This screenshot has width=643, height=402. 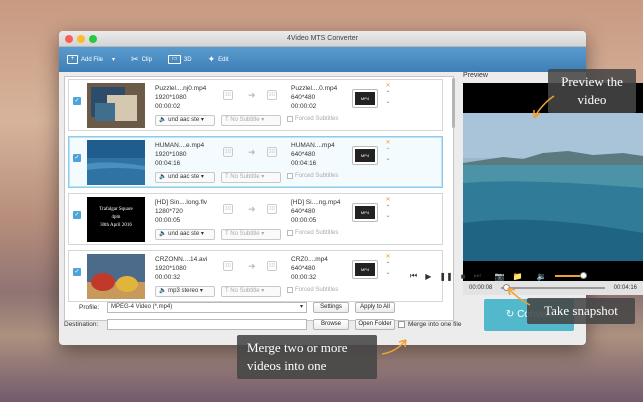 What do you see at coordinates (169, 211) in the screenshot?
I see `source-resolution: 1280*720` at bounding box center [169, 211].